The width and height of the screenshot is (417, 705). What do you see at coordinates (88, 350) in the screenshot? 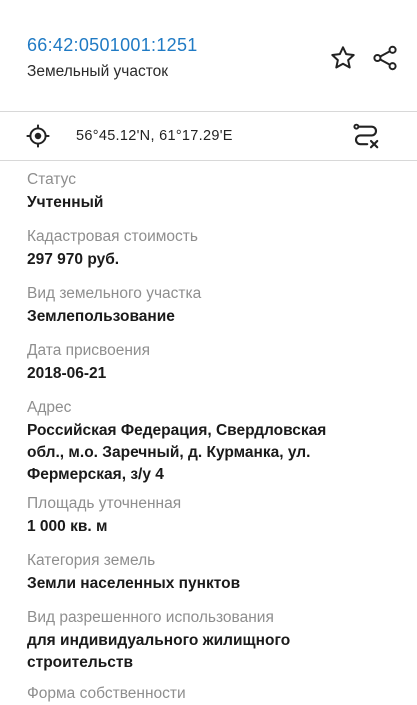
I see `field-label: Дата присвоения` at bounding box center [88, 350].